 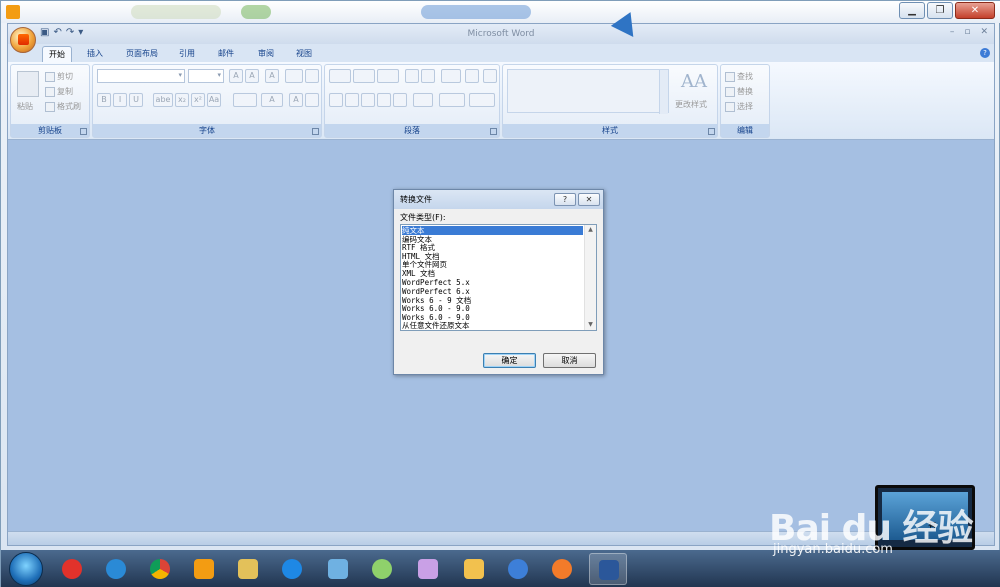 What do you see at coordinates (182, 100) in the screenshot?
I see `subscript-button: x₂` at bounding box center [182, 100].